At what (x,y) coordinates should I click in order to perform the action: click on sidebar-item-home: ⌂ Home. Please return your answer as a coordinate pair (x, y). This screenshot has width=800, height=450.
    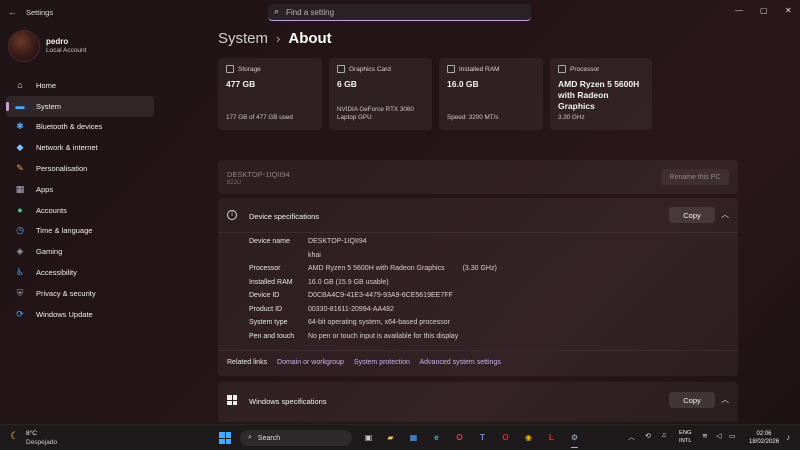
    Looking at the image, I should click on (80, 85).